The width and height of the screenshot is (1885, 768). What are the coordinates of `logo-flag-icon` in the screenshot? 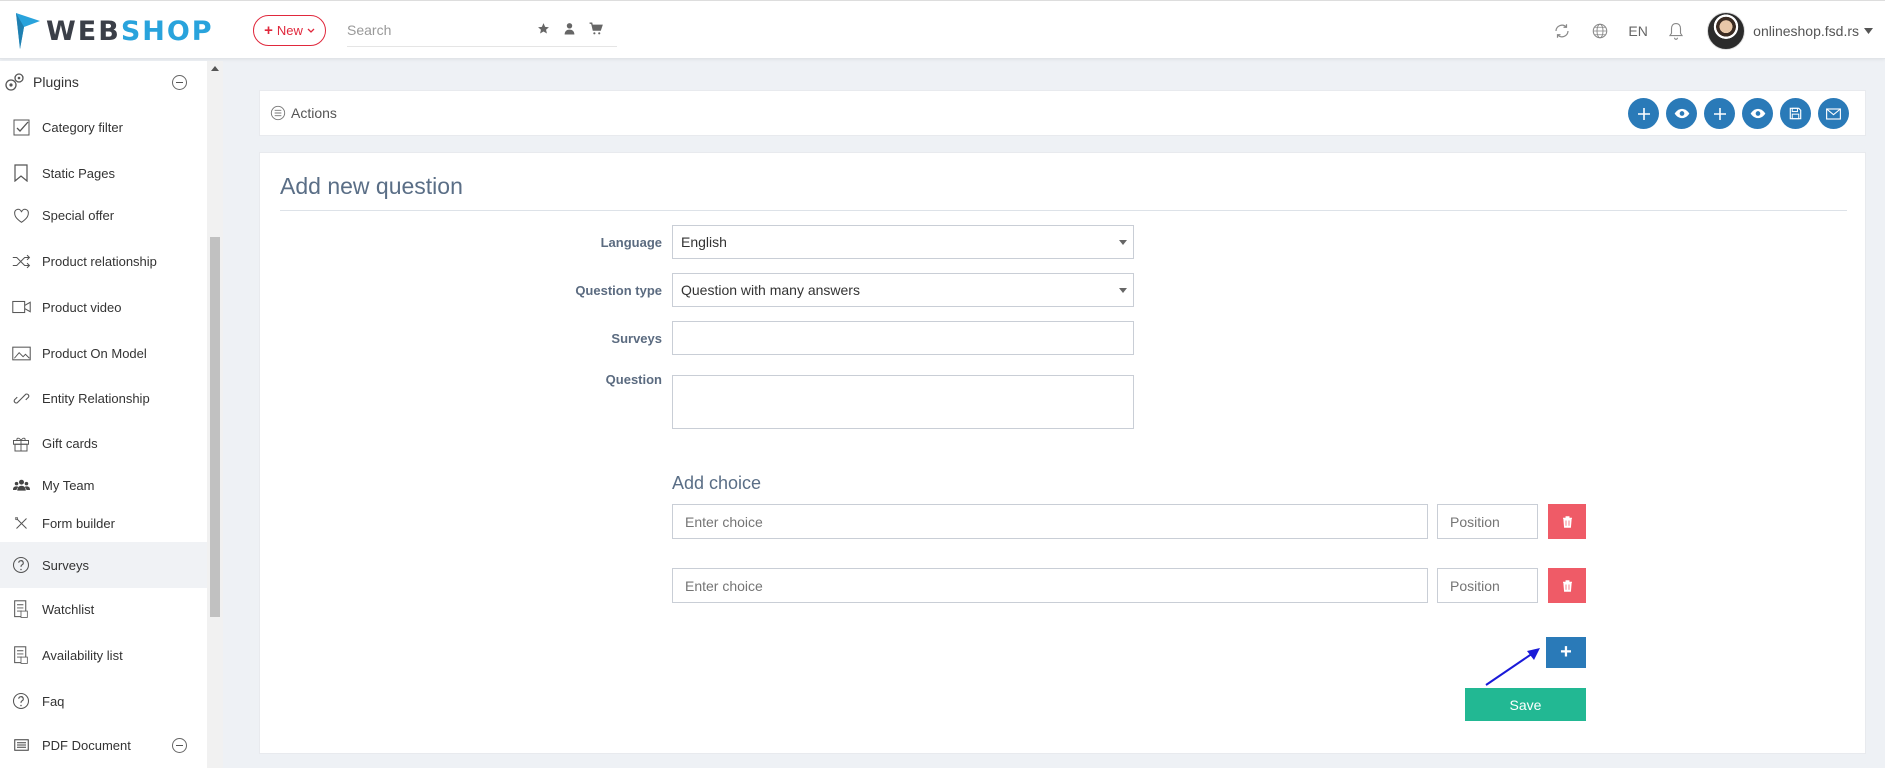 It's located at (28, 31).